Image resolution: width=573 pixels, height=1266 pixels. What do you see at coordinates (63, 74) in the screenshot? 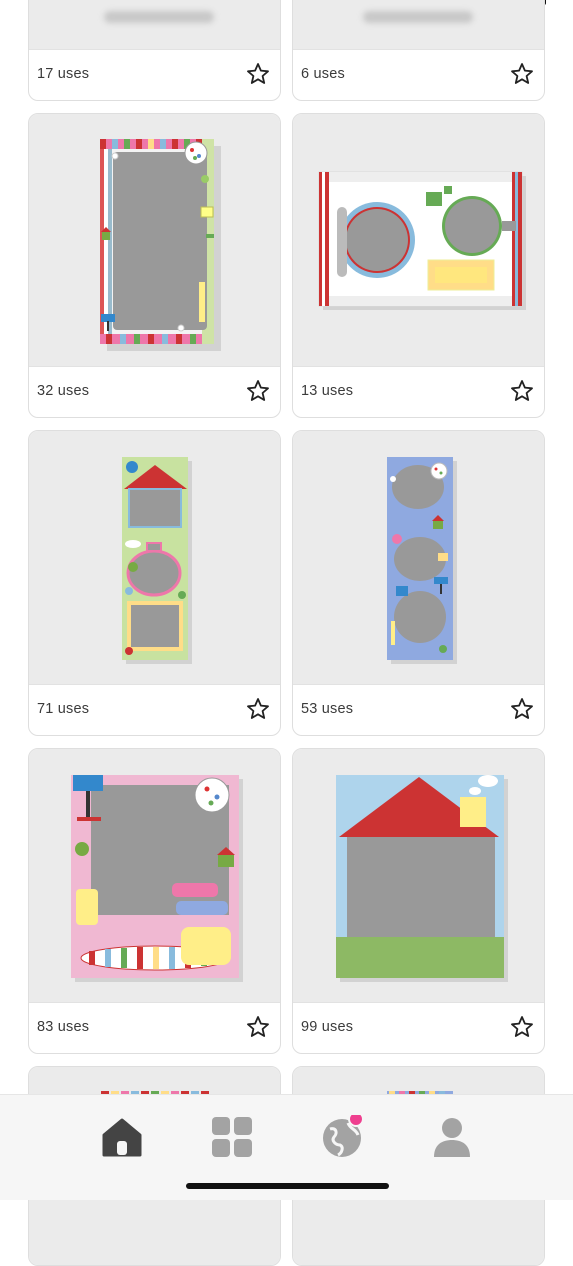
I see `uses-count: 17 uses` at bounding box center [63, 74].